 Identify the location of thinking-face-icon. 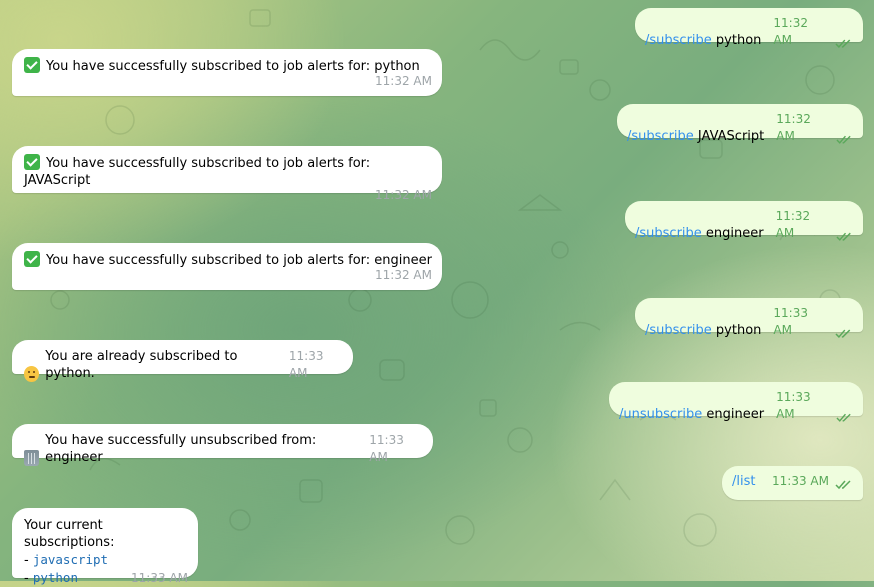
(32, 374).